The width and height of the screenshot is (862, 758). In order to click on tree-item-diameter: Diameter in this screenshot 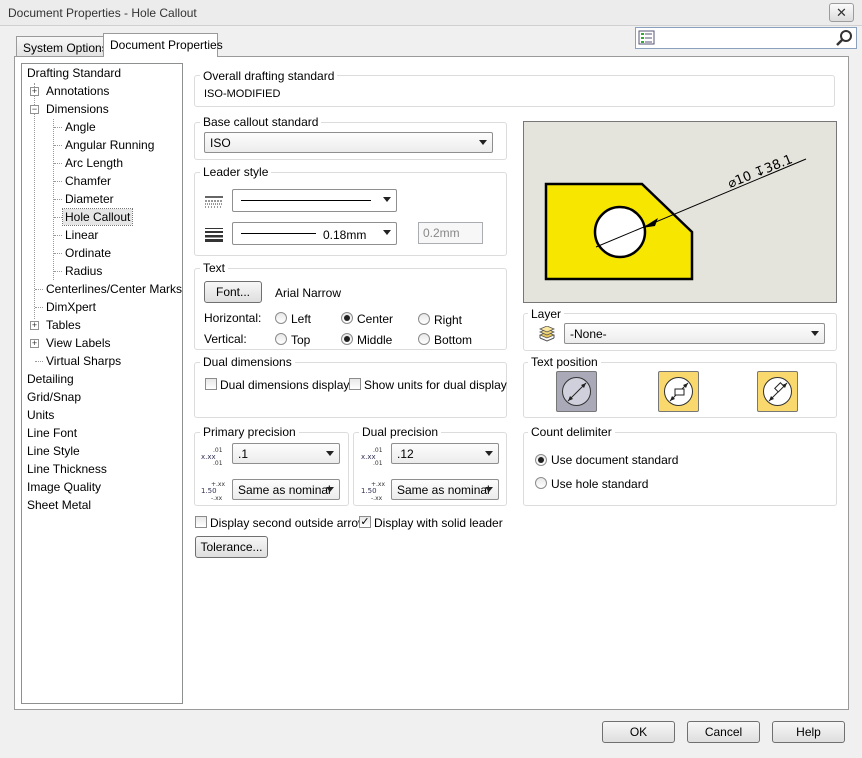, I will do `click(89, 199)`.